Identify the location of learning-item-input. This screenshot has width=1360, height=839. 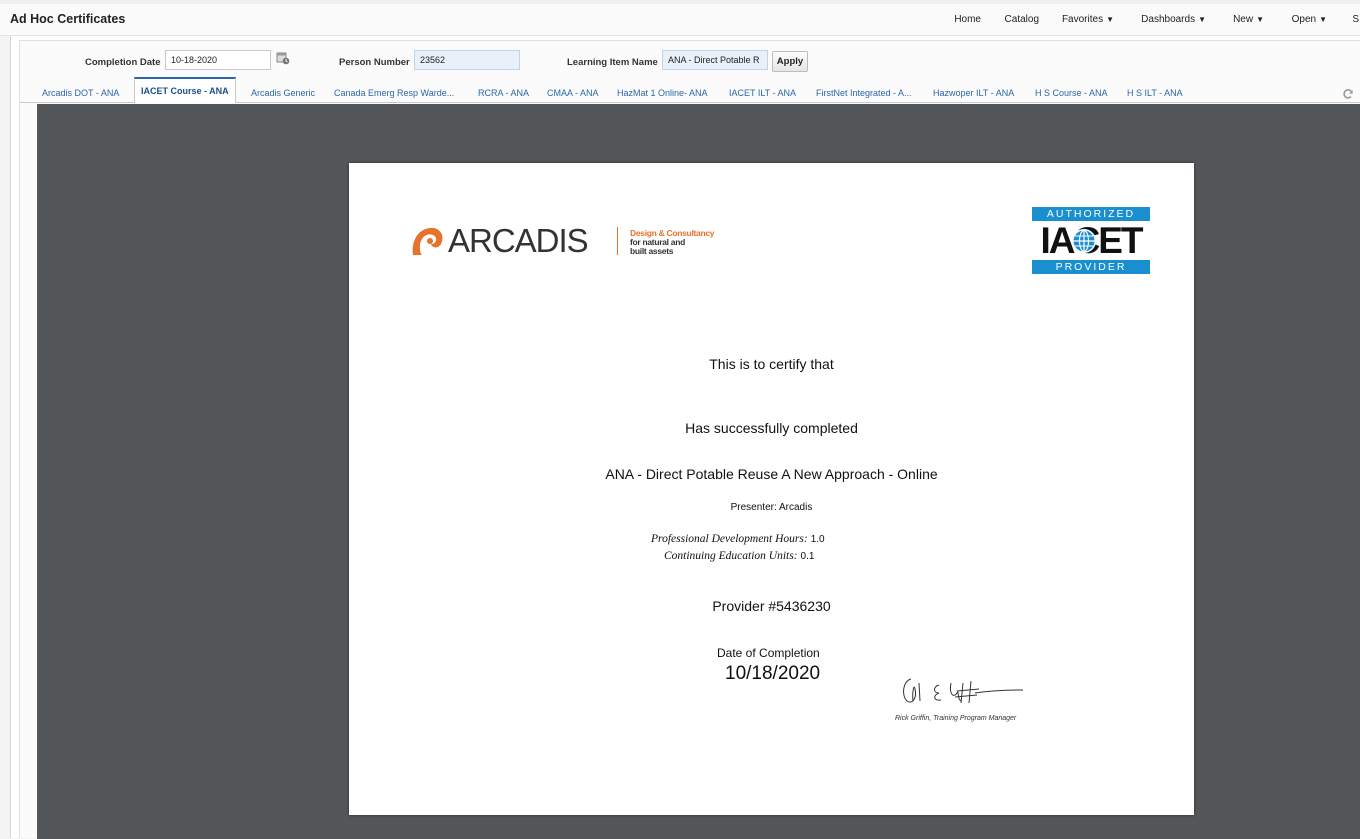
(715, 60).